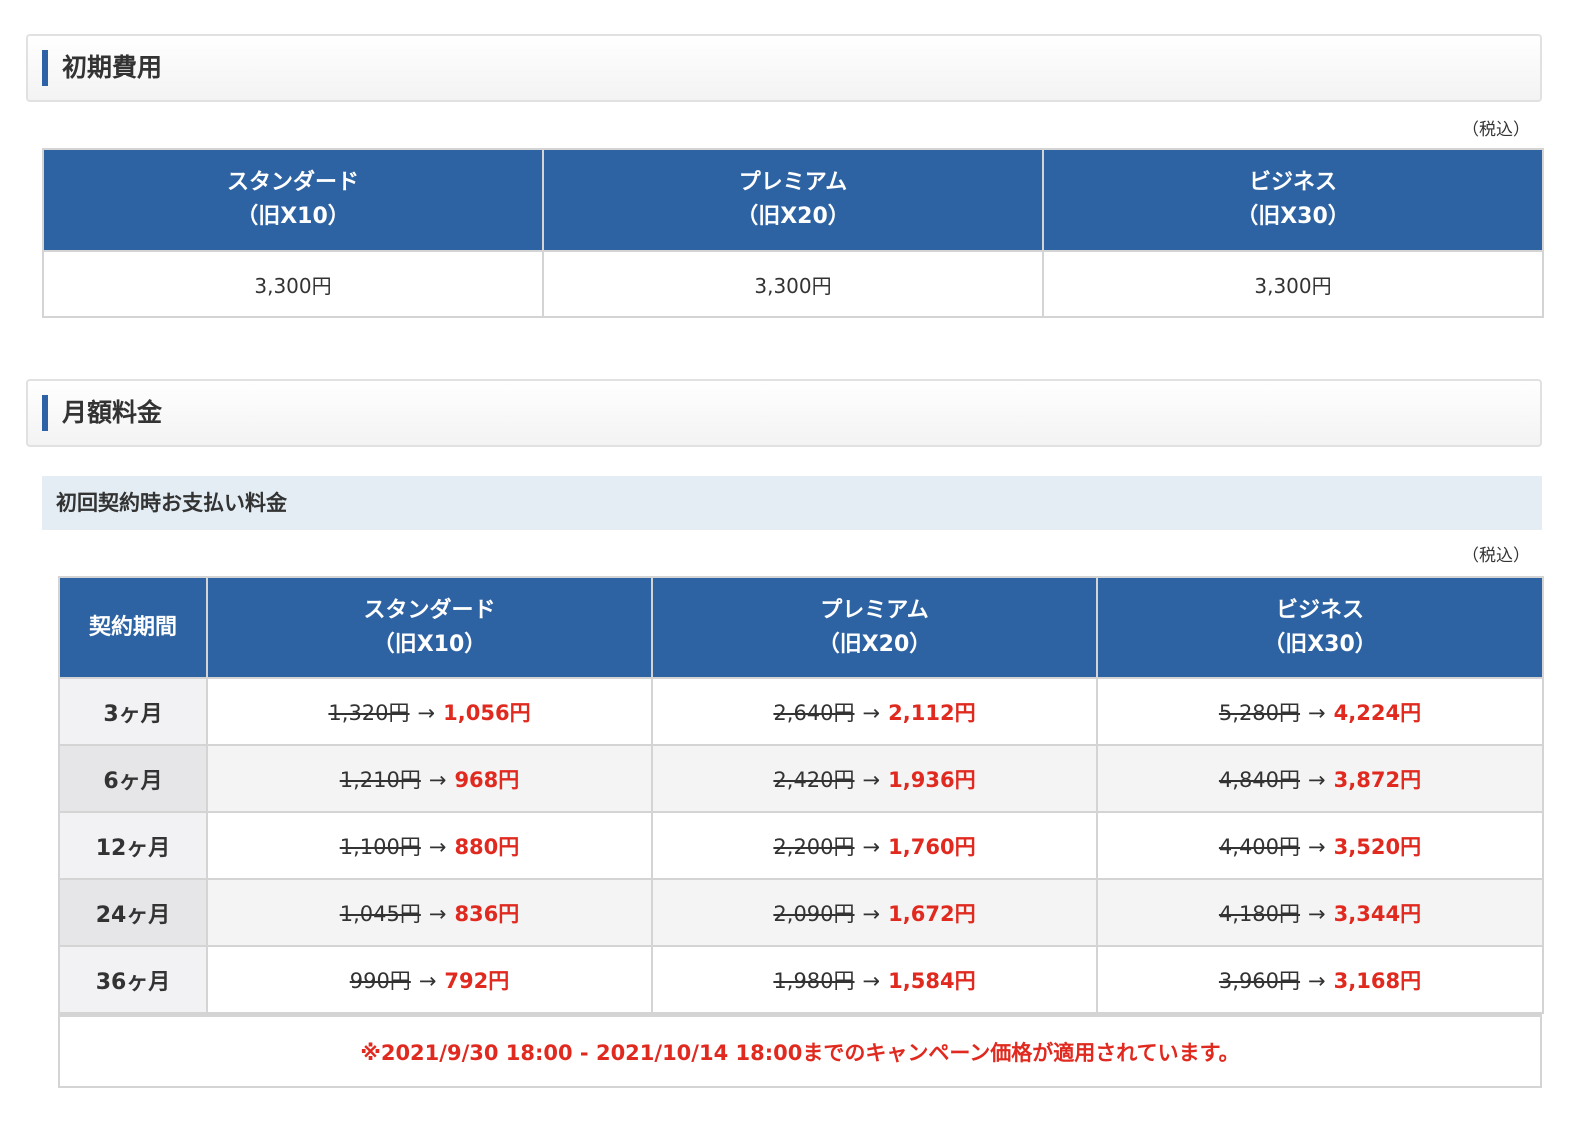 The height and width of the screenshot is (1144, 1588). I want to click on price-cell-premium: 2,090円 → 1,672円, so click(874, 912).